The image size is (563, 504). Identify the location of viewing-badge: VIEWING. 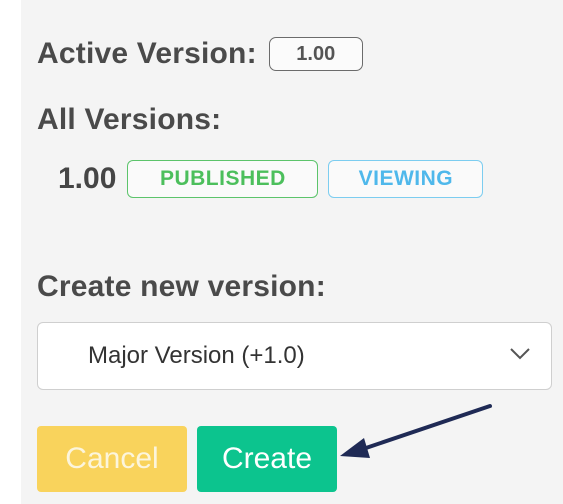
(406, 179).